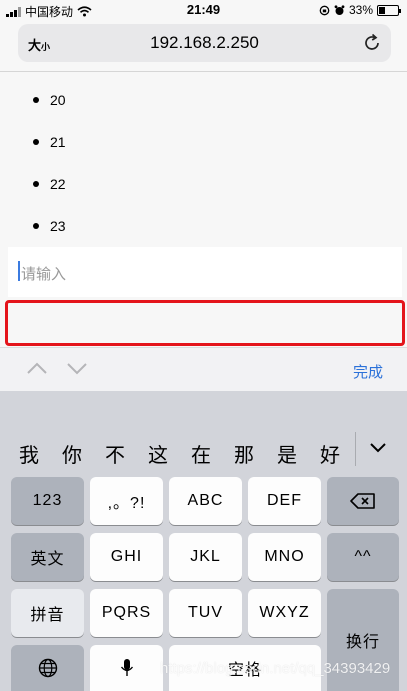 The image size is (407, 691). Describe the element at coordinates (37, 368) in the screenshot. I see `previous-field-icon` at that location.